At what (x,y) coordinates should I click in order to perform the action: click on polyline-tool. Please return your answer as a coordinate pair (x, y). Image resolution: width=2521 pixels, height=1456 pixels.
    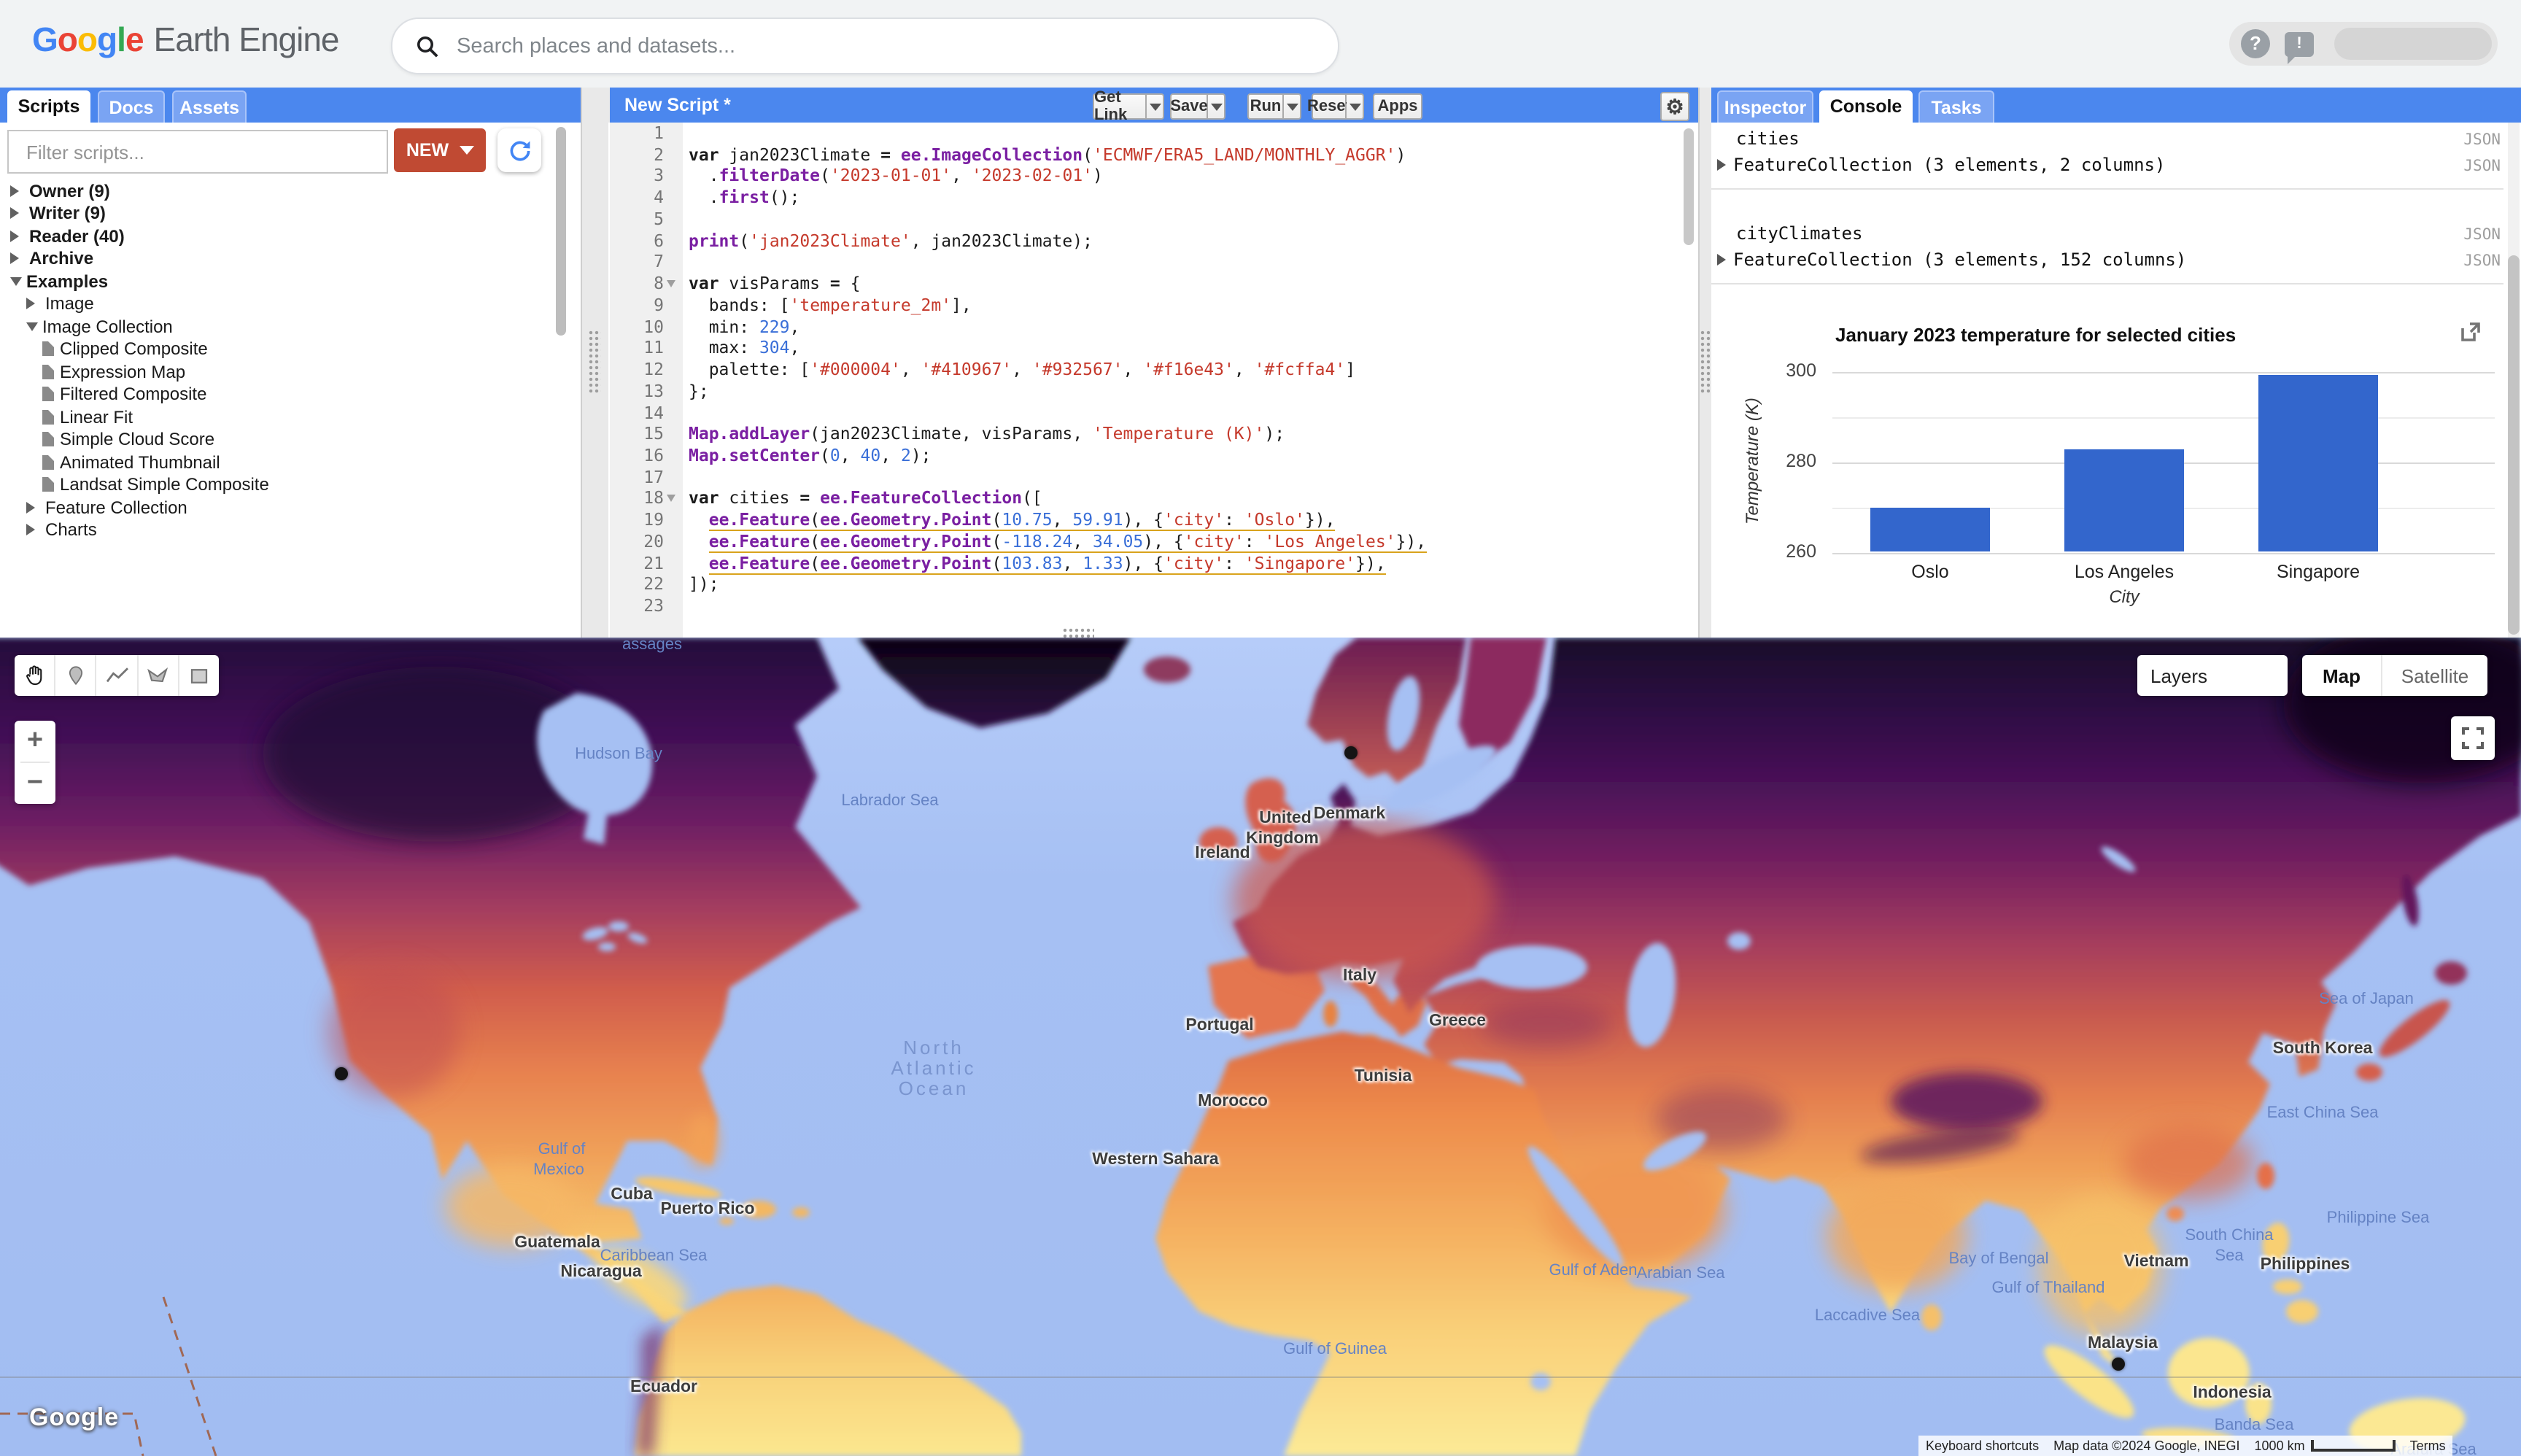
    Looking at the image, I should click on (118, 675).